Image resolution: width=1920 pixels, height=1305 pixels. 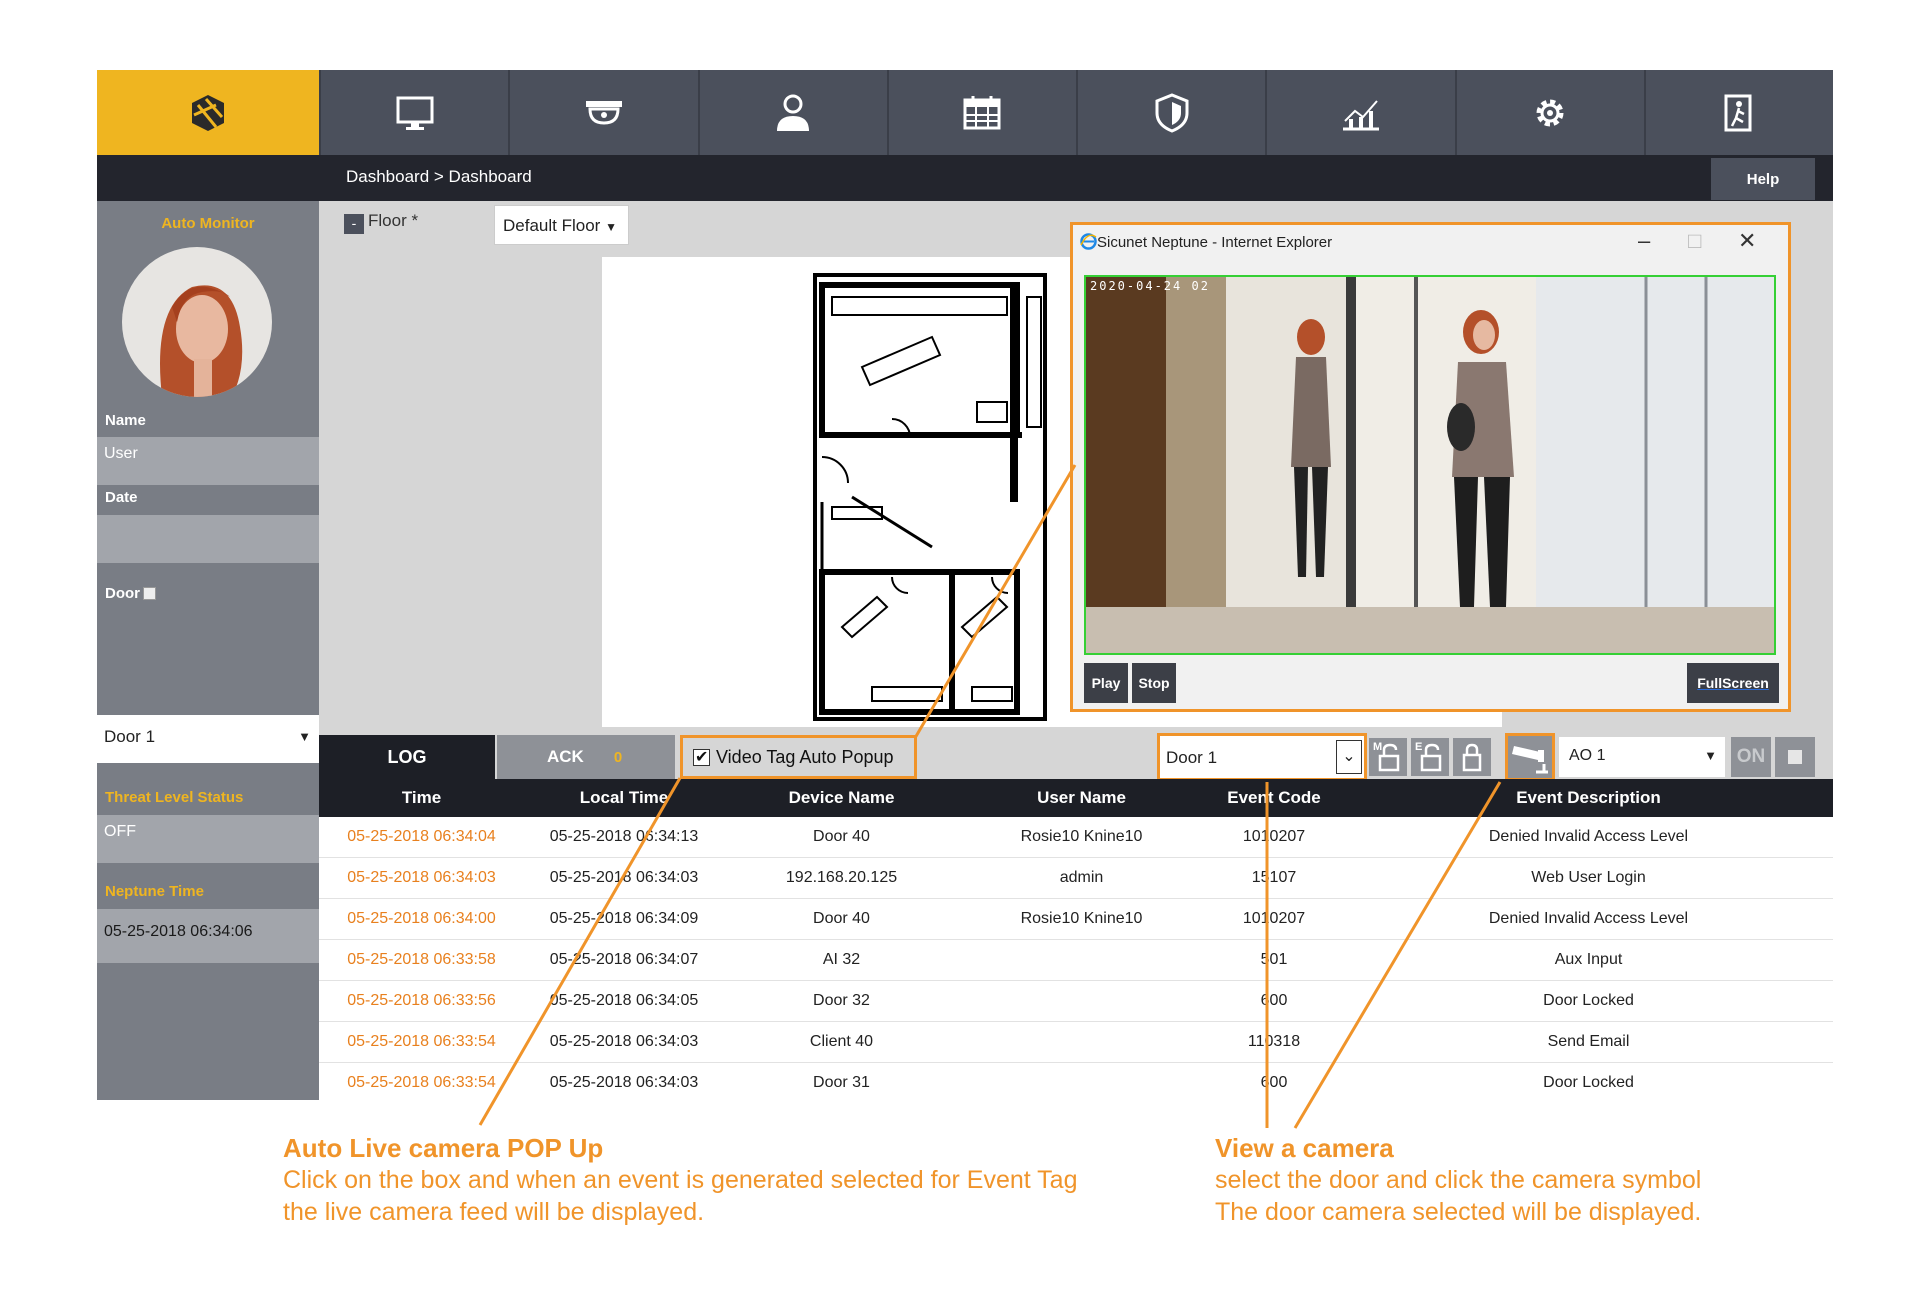 I want to click on chart-icon, so click(x=1360, y=114).